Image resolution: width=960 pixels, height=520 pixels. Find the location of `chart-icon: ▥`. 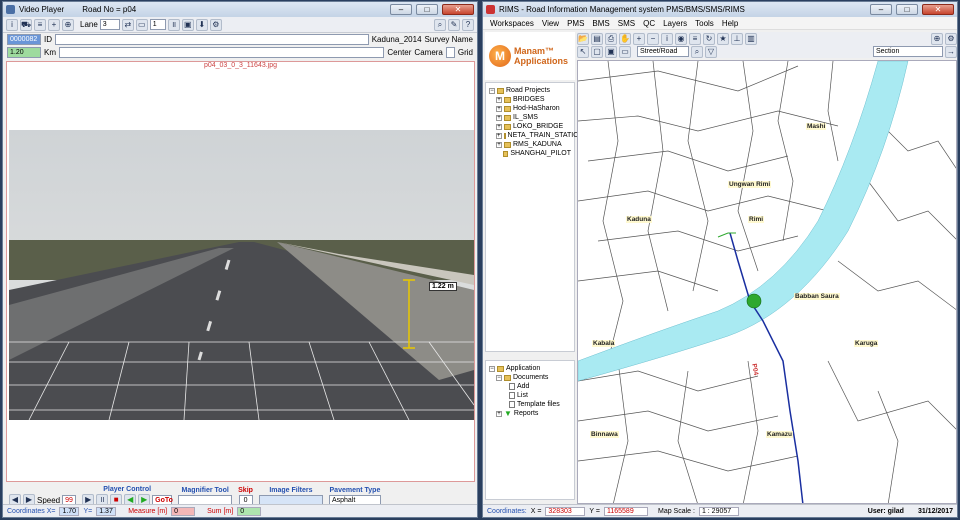

chart-icon: ▥ is located at coordinates (751, 38).